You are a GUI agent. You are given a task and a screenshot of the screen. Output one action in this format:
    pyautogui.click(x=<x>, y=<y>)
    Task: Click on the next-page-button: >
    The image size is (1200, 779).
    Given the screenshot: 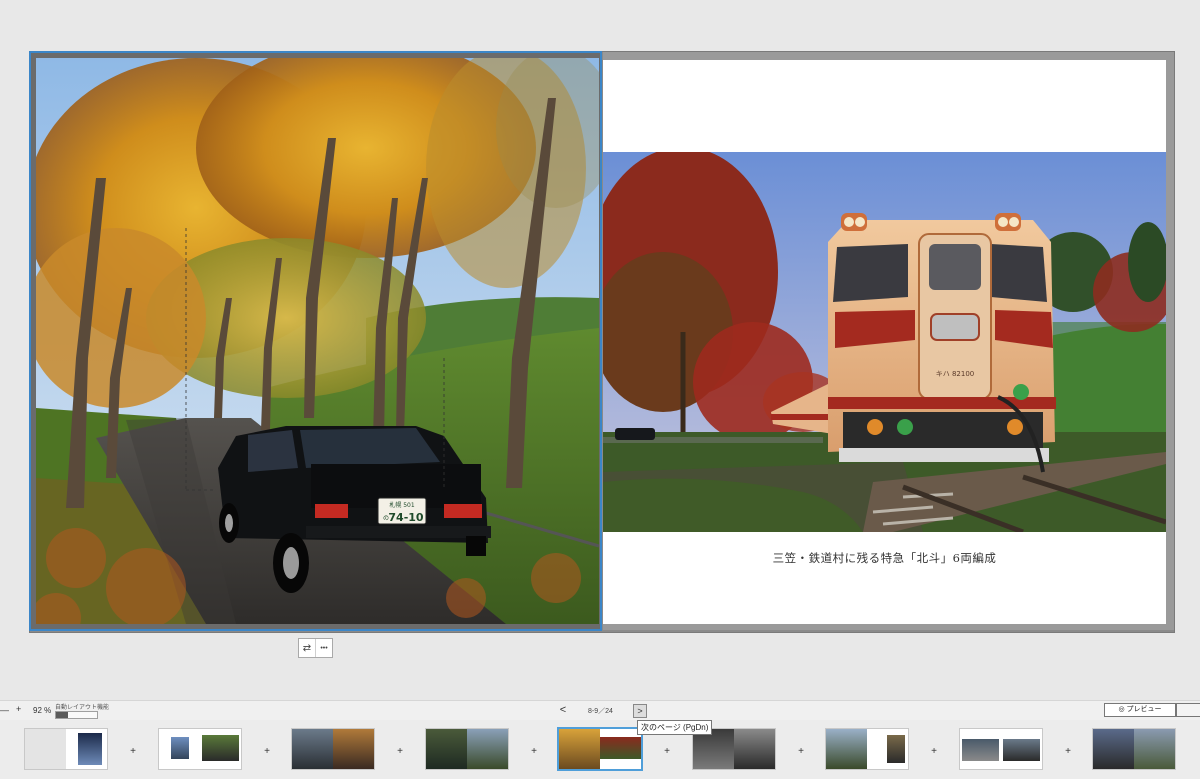 What is the action you would take?
    pyautogui.click(x=640, y=711)
    